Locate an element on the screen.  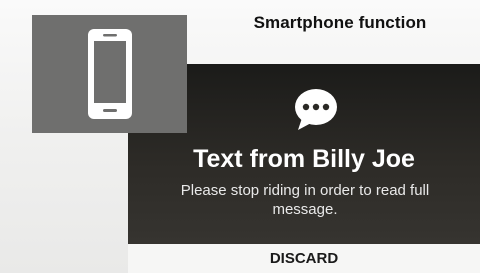
notification-title: Text from Billy Joe is located at coordinates (304, 159).